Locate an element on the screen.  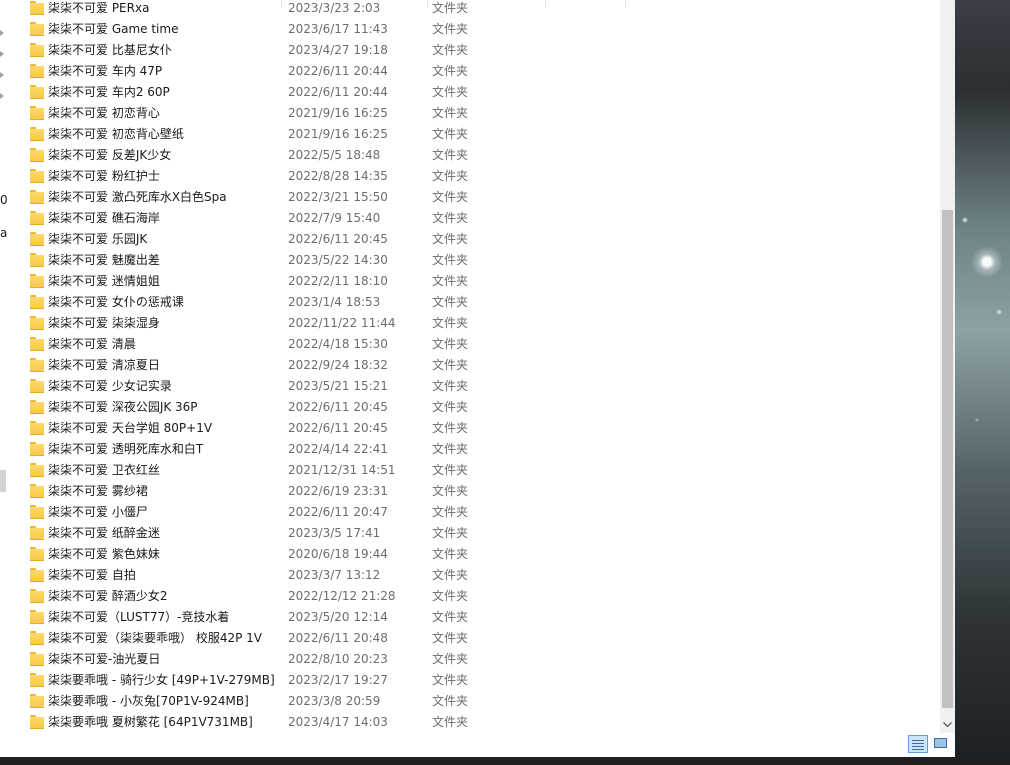
file-row: 柒柒不可爱 雾纱裙 2022/6/19 23:31 文件夹 is located at coordinates (480, 490).